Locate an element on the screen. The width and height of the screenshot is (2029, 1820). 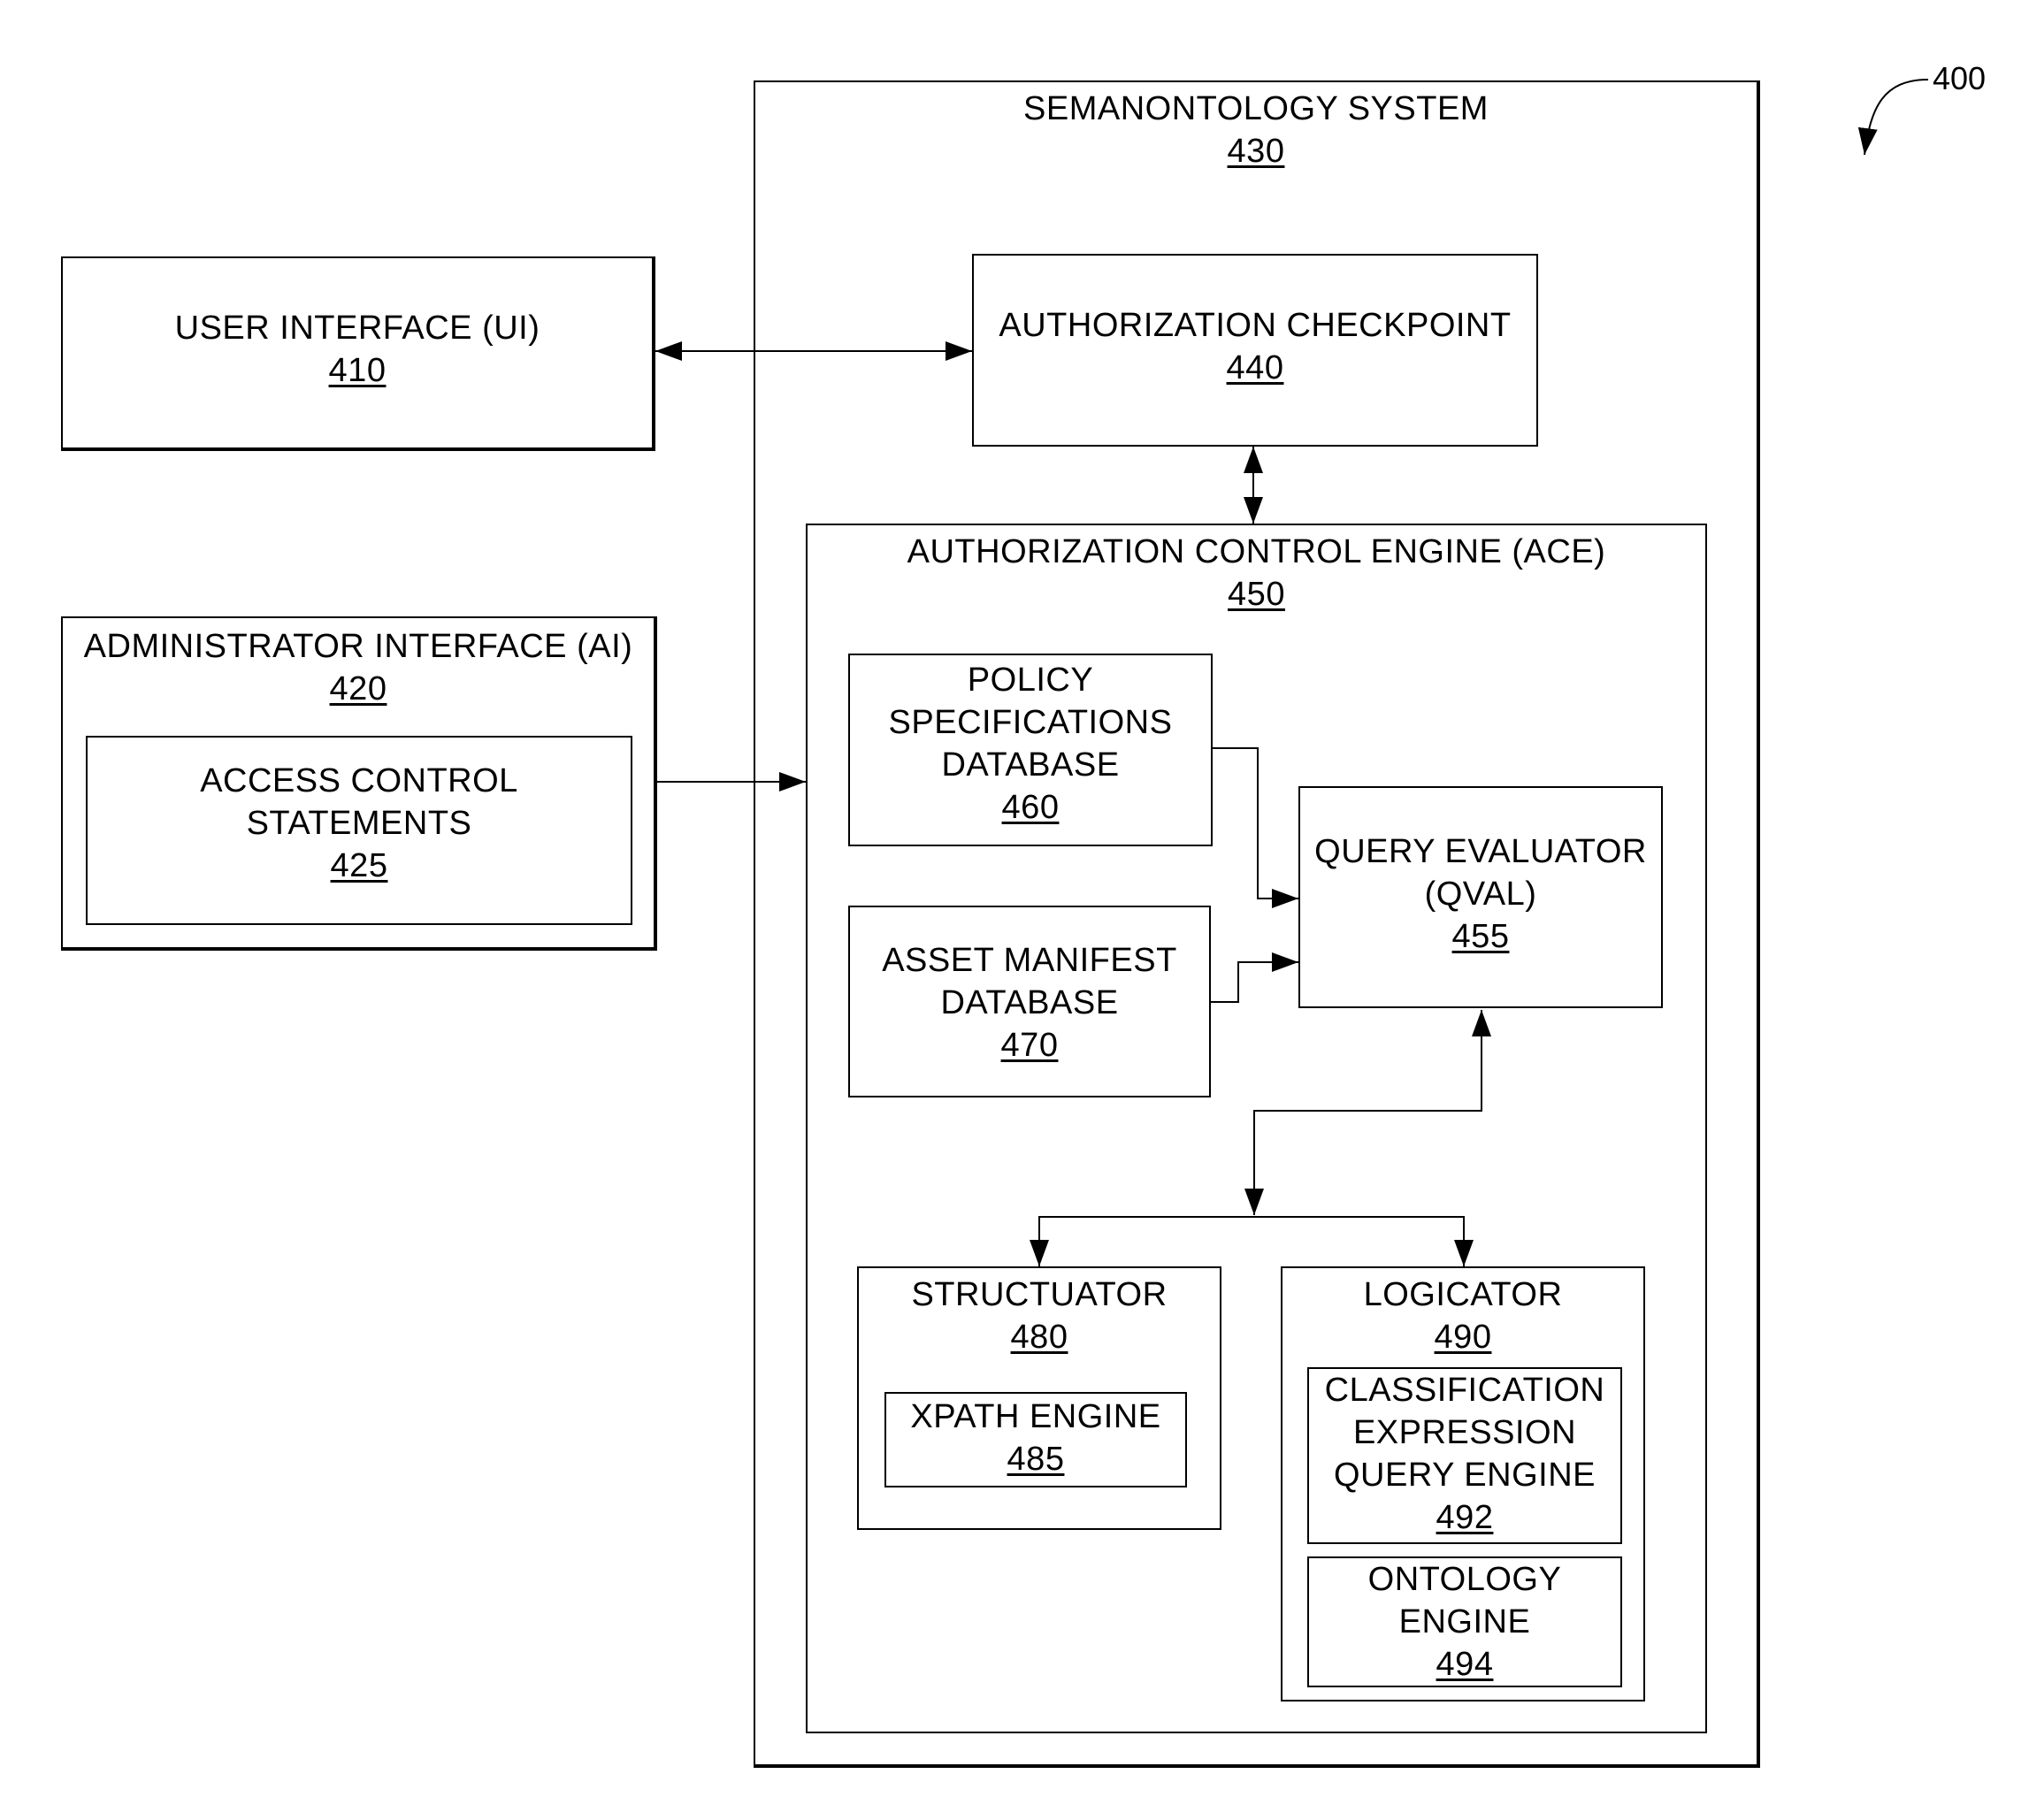
query-evaluator-line1: QUERY EVALUATOR is located at coordinates (1480, 851).